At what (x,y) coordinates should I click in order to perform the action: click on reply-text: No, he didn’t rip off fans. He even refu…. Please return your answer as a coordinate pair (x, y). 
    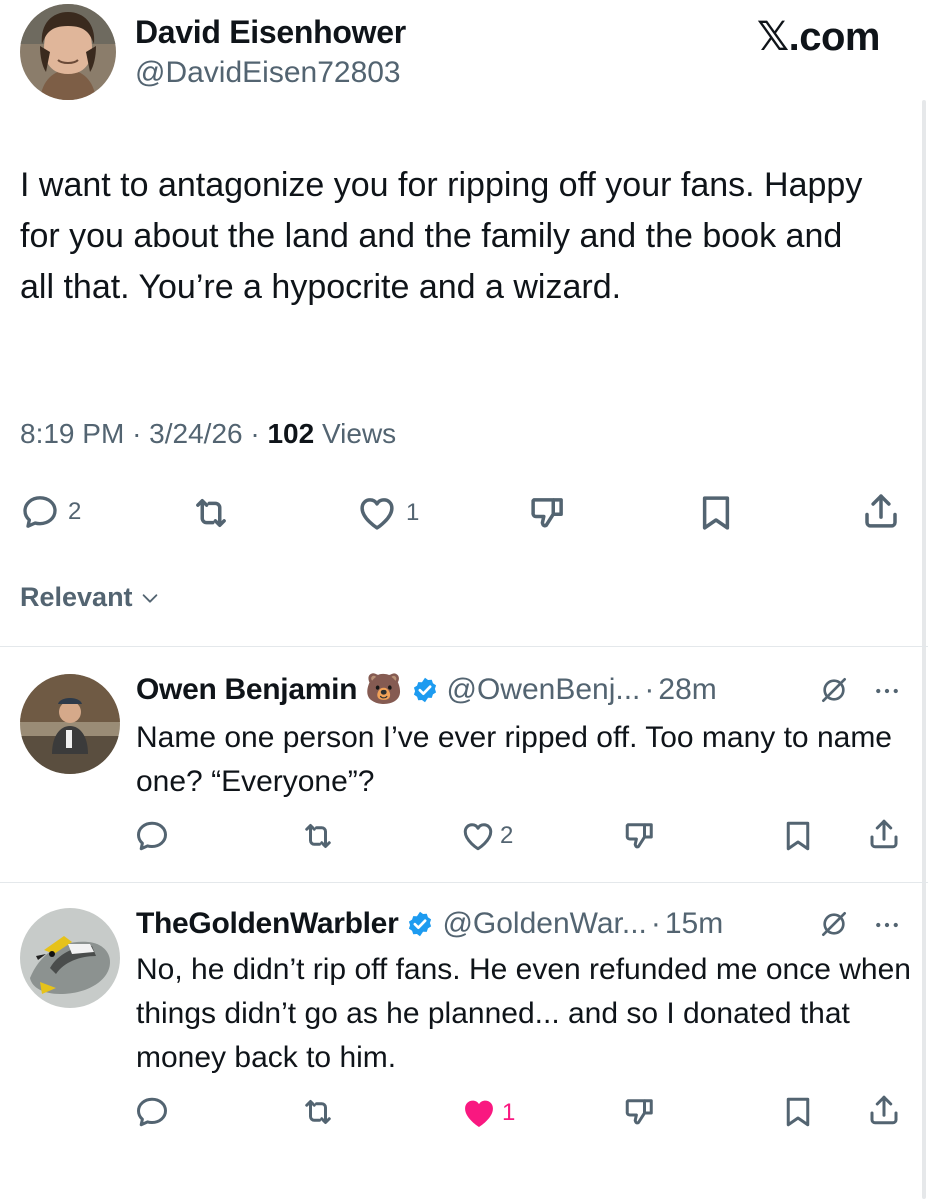
    Looking at the image, I should click on (523, 1013).